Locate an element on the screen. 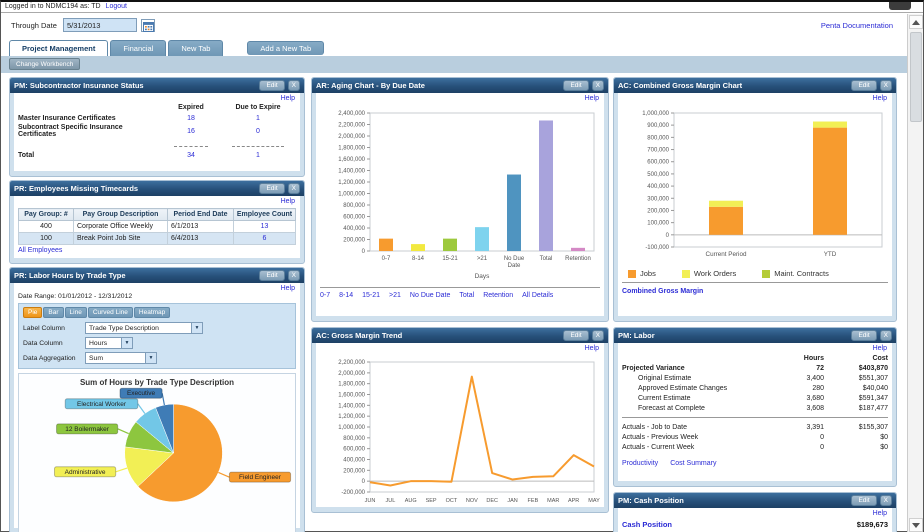  svg-text: FEB is located at coordinates (533, 501).